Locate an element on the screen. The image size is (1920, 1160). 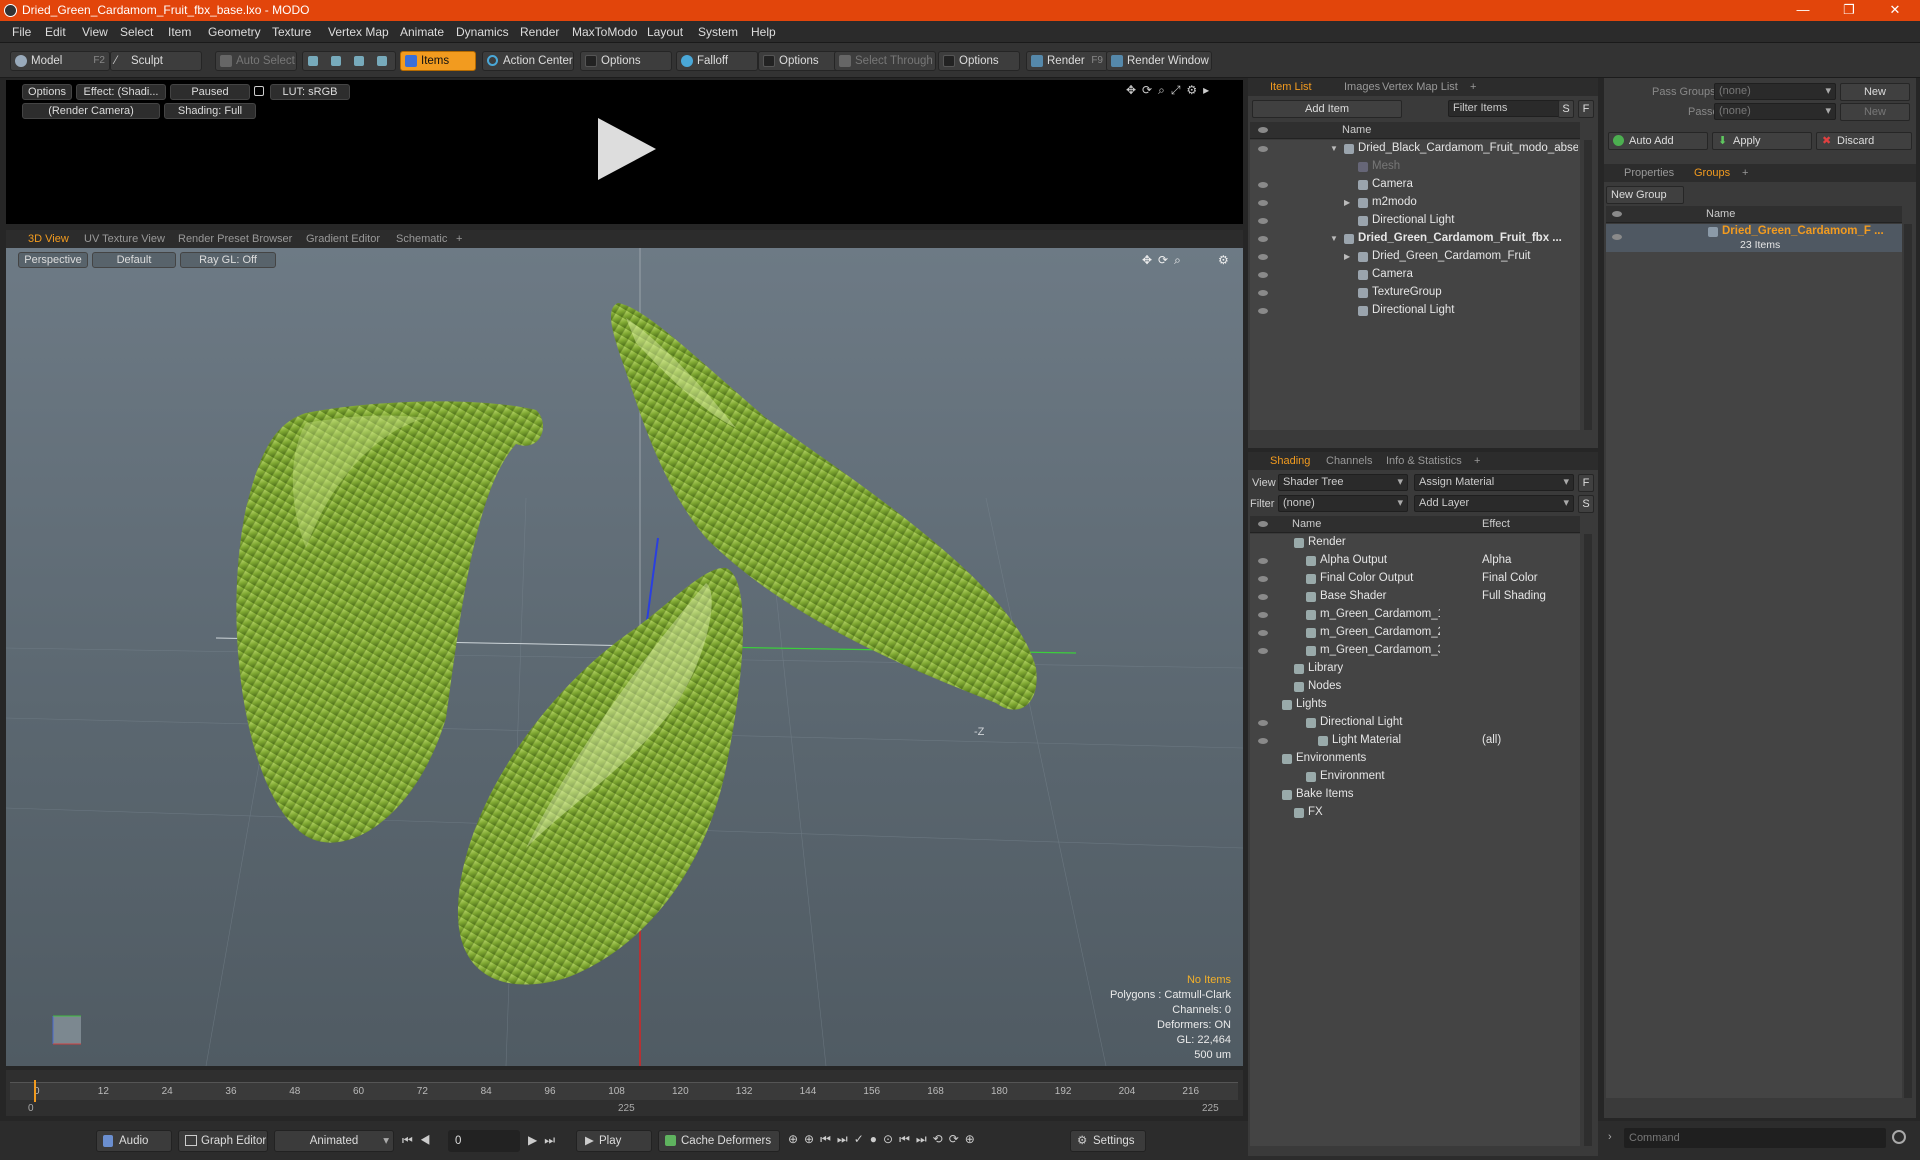
group-row: Dried_Green_Cardamom_F ... 23 Items is located at coordinates (1754, 238).